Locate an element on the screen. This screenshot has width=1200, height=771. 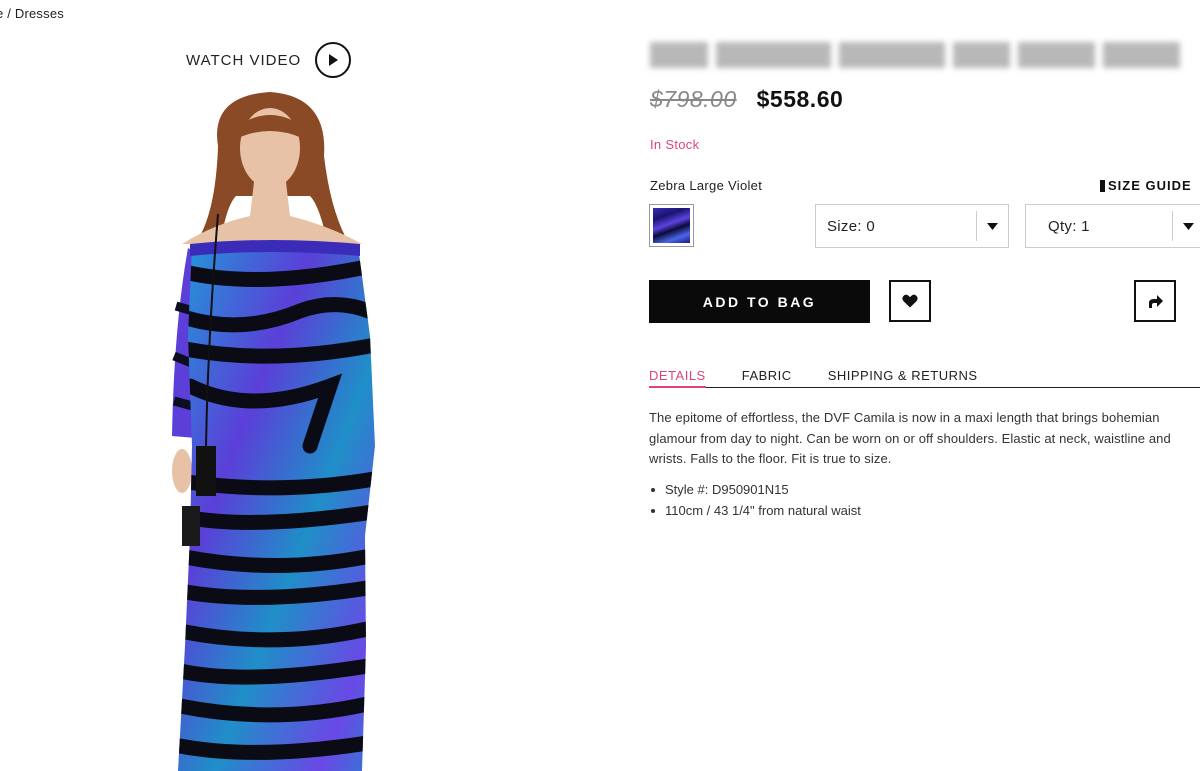
list-item: Style #: D950901N15 is located at coordinates (755, 490).